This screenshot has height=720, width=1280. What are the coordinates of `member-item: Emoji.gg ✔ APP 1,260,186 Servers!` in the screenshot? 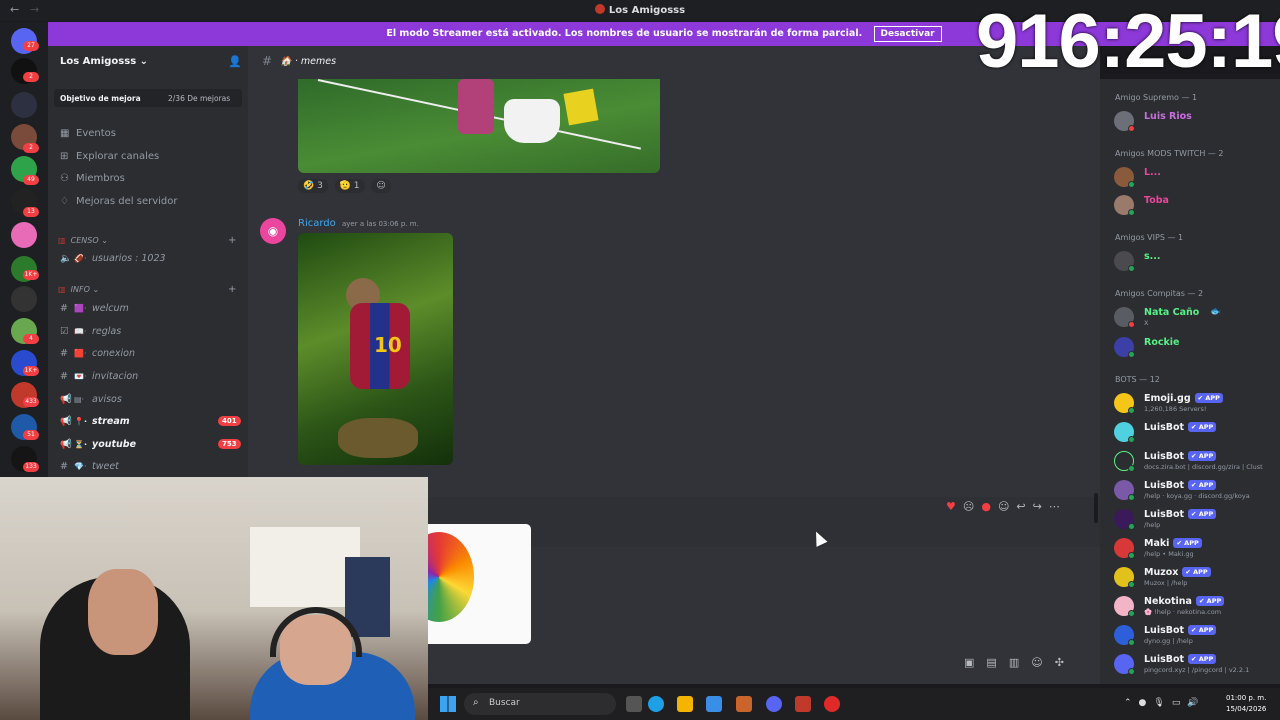 It's located at (1197, 403).